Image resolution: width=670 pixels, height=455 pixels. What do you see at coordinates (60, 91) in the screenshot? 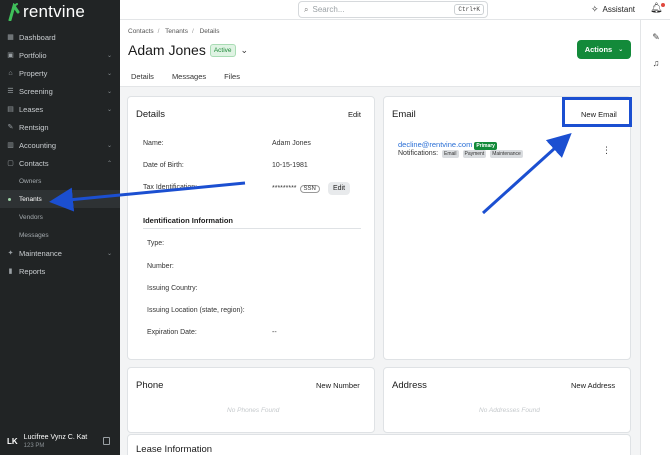
I see `sidebar-item-screening: ☰ Screening ⌄` at bounding box center [60, 91].